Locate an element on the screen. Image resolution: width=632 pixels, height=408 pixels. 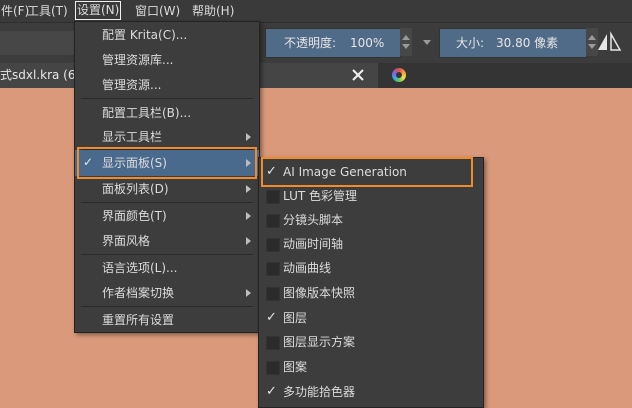
opacity-label: 不透明度: is located at coordinates (310, 43).